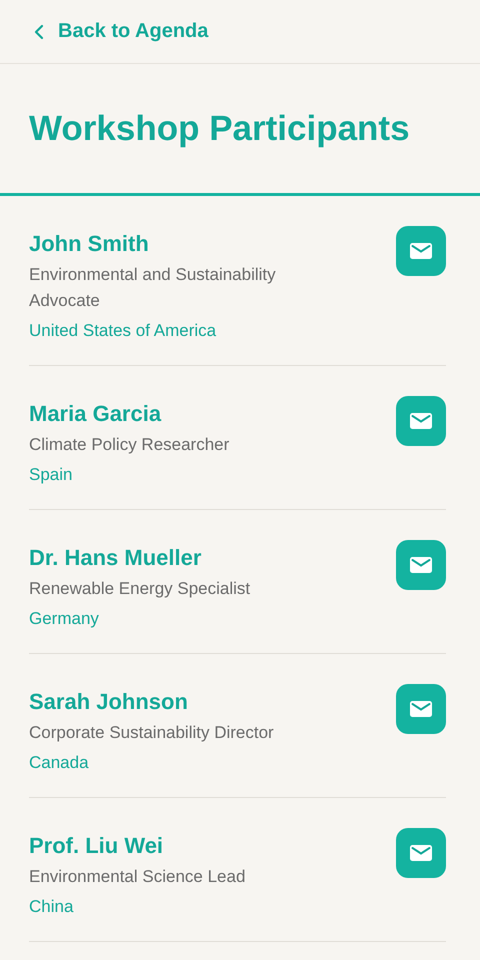  Describe the element at coordinates (96, 846) in the screenshot. I see `participant-name: Prof. Liu Wei` at that location.